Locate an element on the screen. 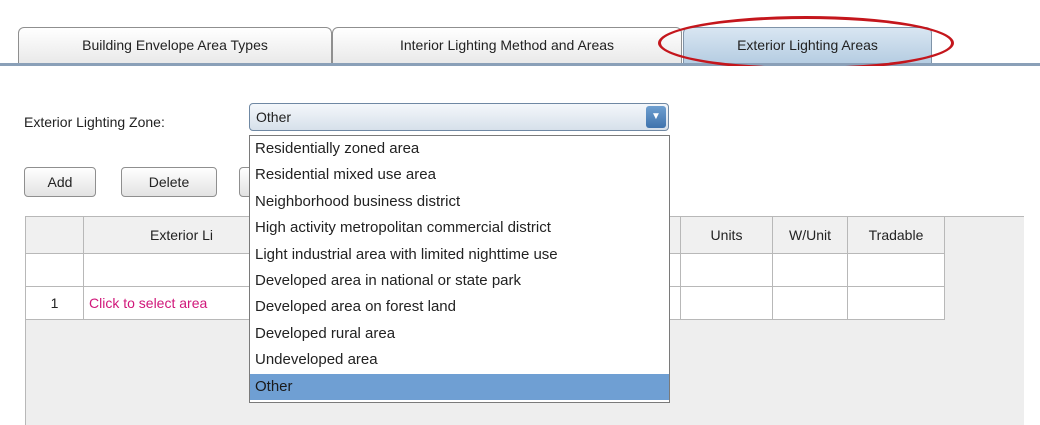  tab-building-envelope-area-types: Building Envelope Area Types is located at coordinates (175, 45).